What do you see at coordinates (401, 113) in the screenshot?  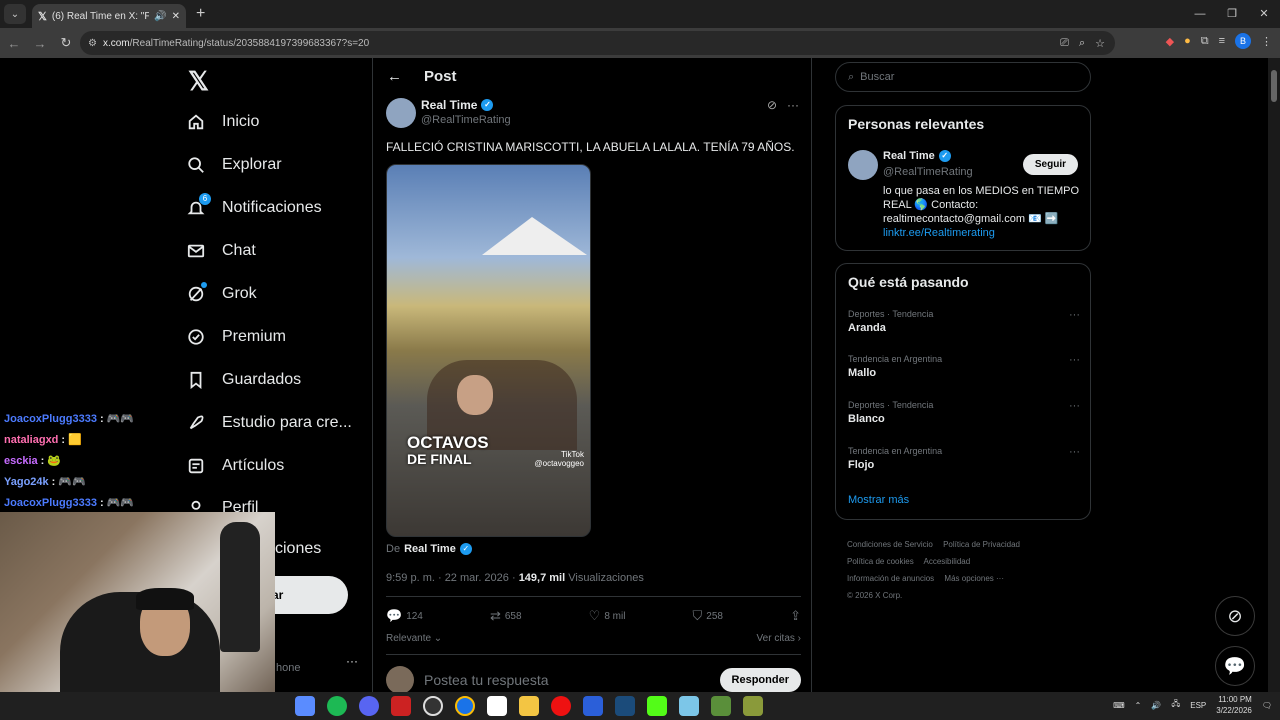 I see `author-avatar` at bounding box center [401, 113].